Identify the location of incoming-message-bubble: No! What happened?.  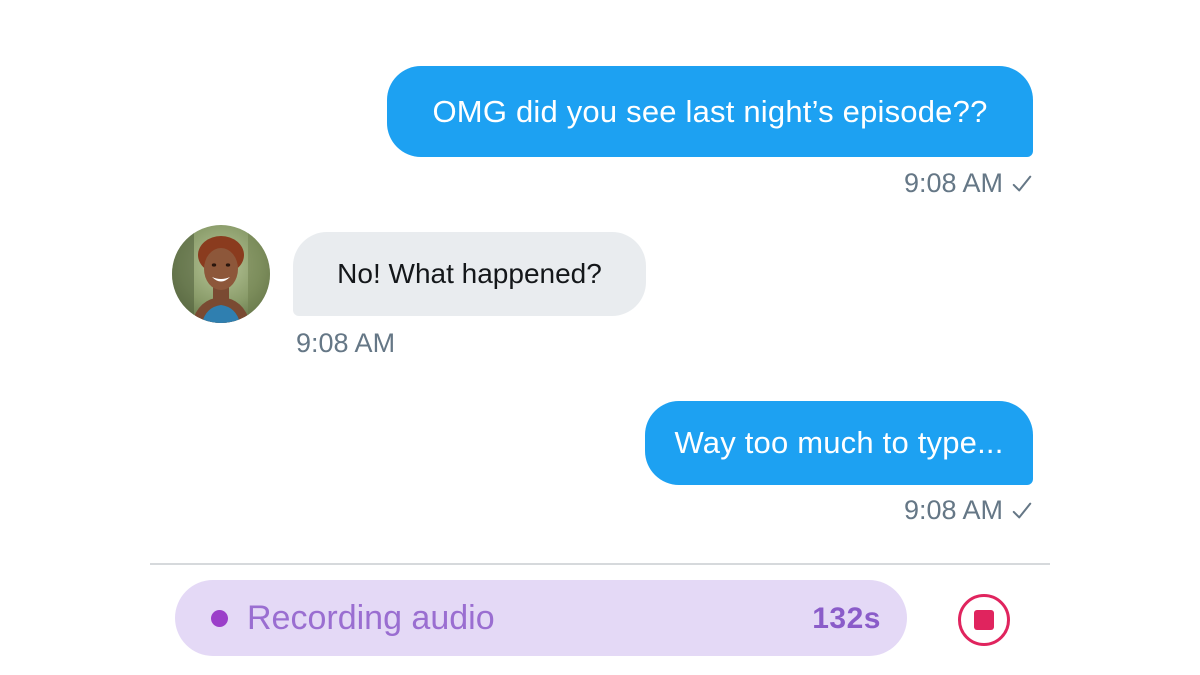
(469, 274).